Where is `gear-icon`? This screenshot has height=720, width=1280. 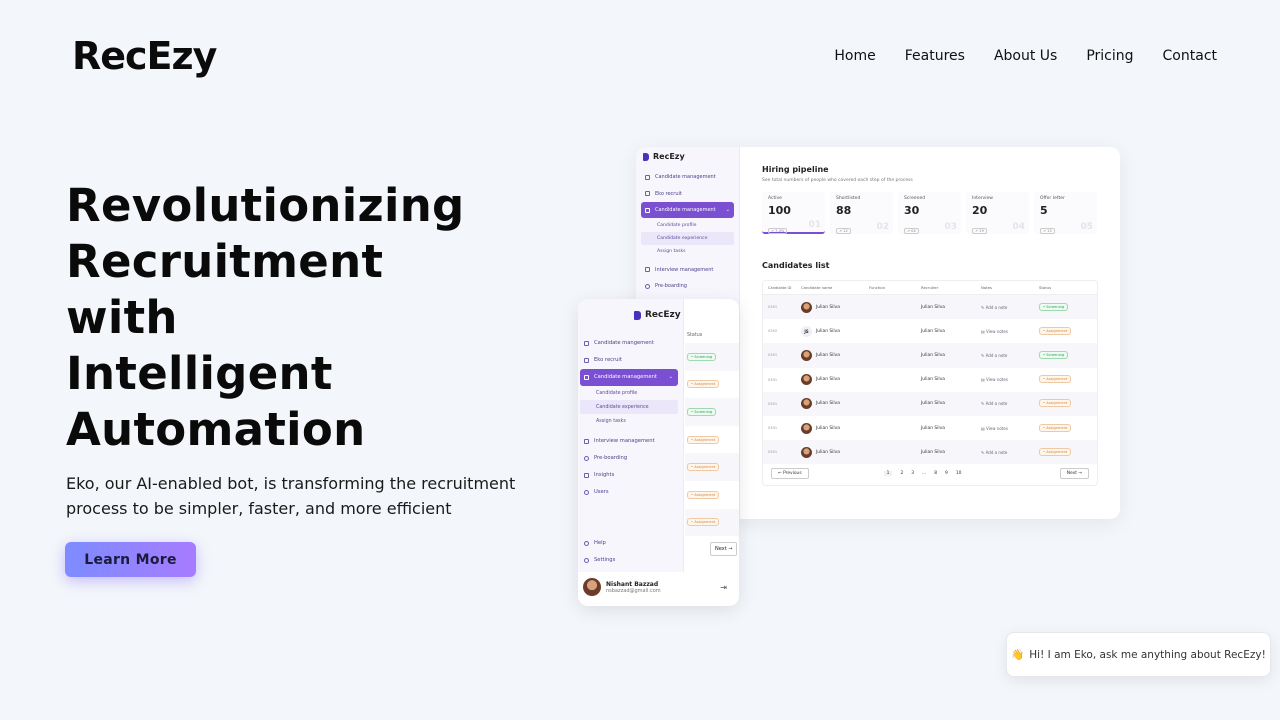
gear-icon is located at coordinates (586, 560).